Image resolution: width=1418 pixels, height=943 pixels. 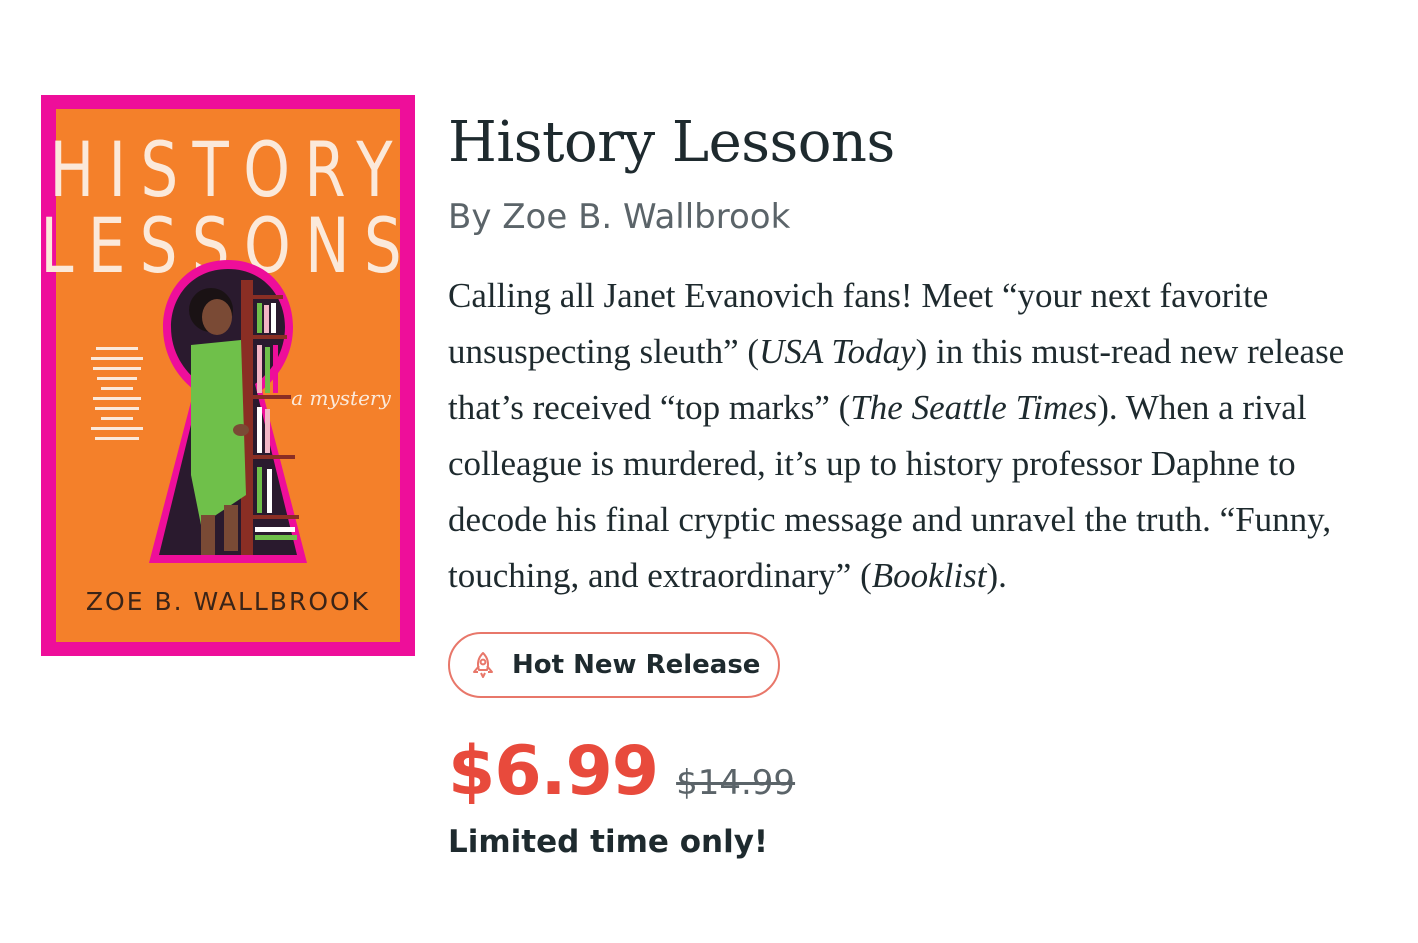 I want to click on list-price: $14.99, so click(x=736, y=783).